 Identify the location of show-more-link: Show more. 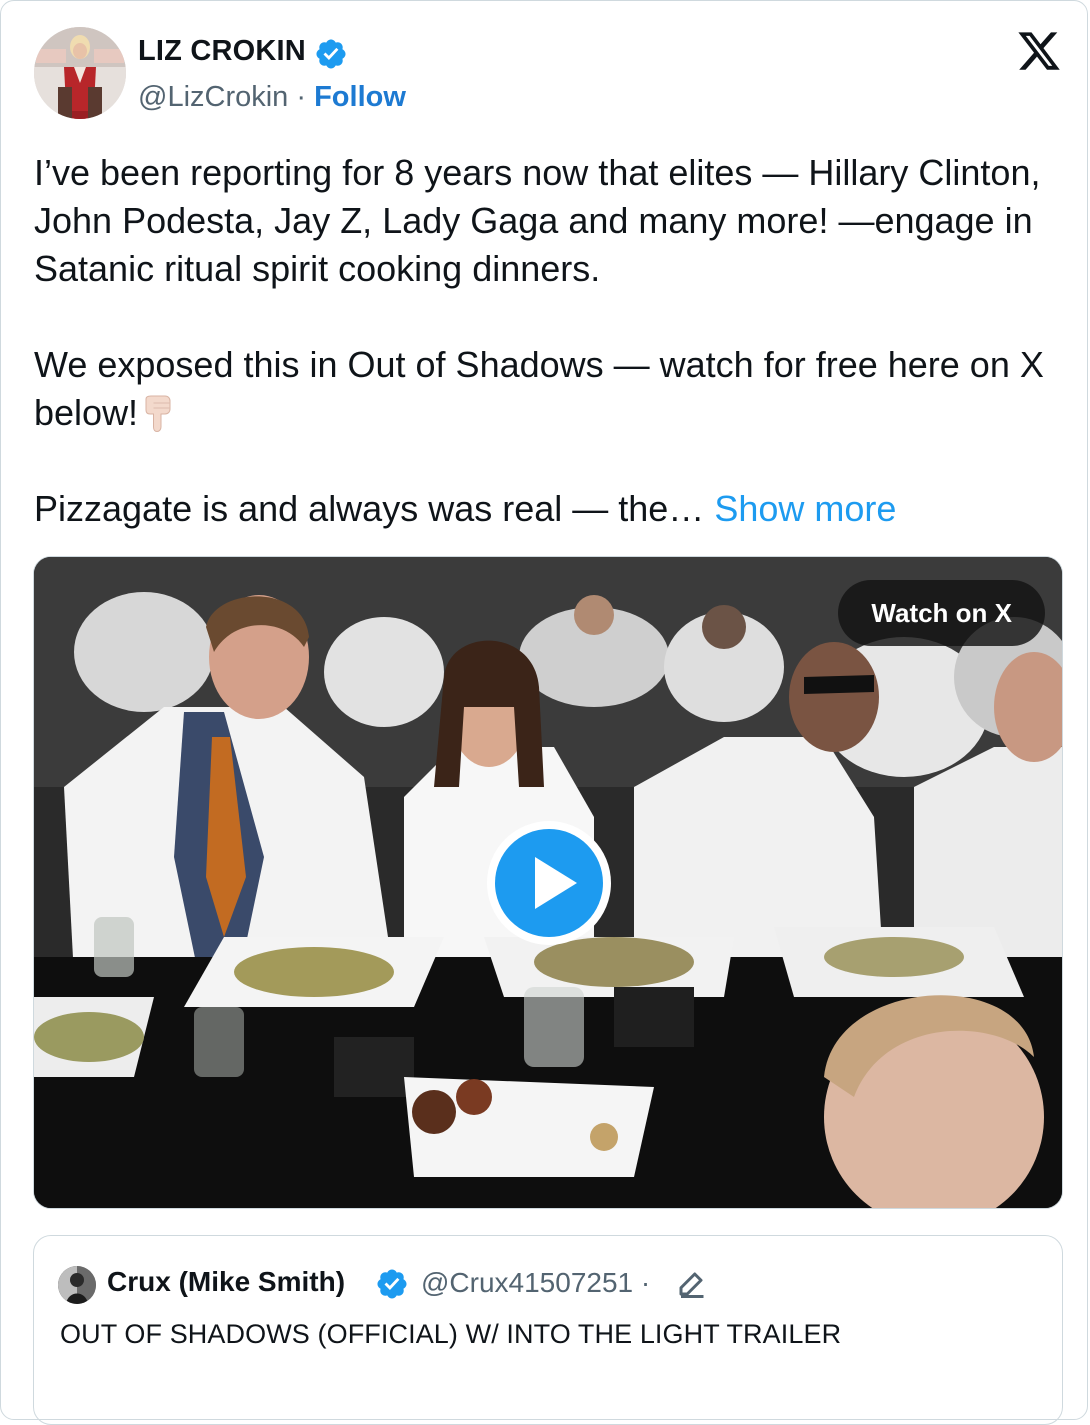
(805, 508).